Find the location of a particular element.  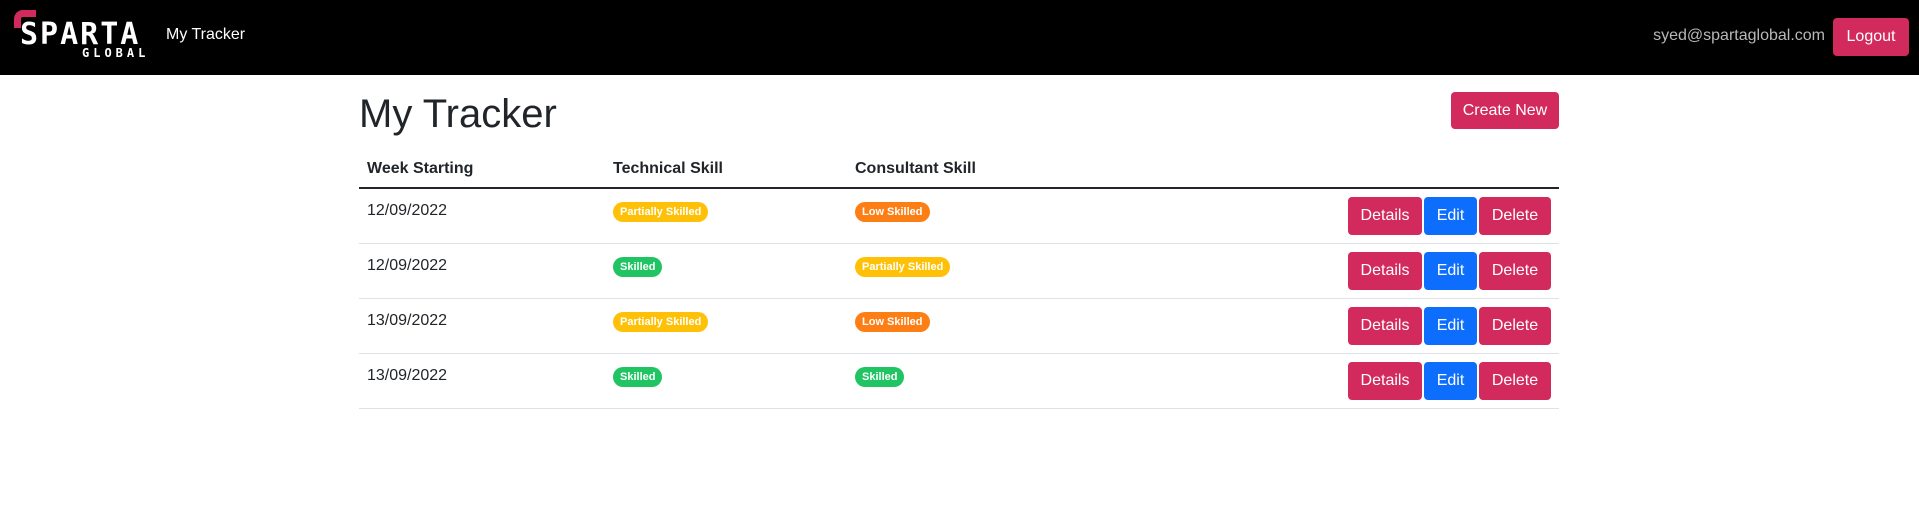

consultant-skill-cell: Partially Skilled is located at coordinates (997, 271).